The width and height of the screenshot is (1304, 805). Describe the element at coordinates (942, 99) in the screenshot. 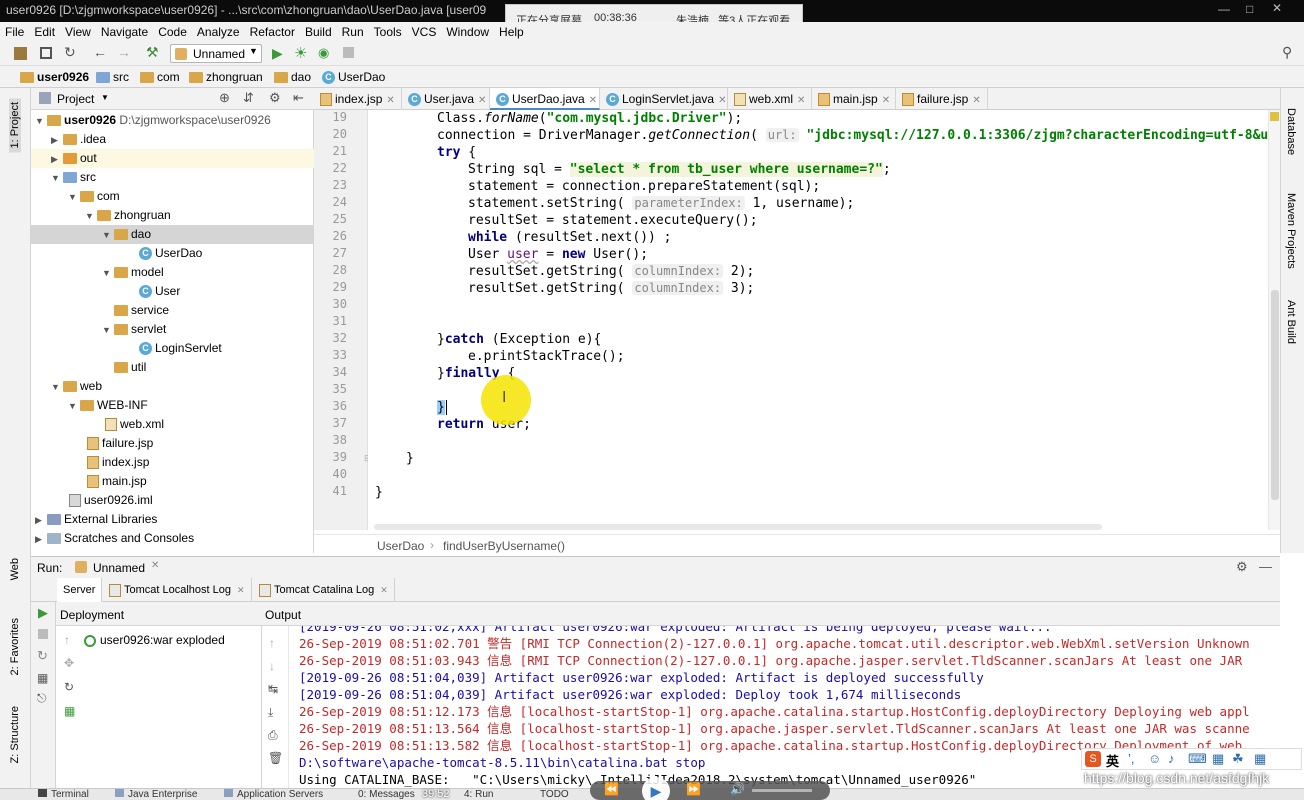

I see `tab-failure-jsp: failure.jsp ✕` at that location.